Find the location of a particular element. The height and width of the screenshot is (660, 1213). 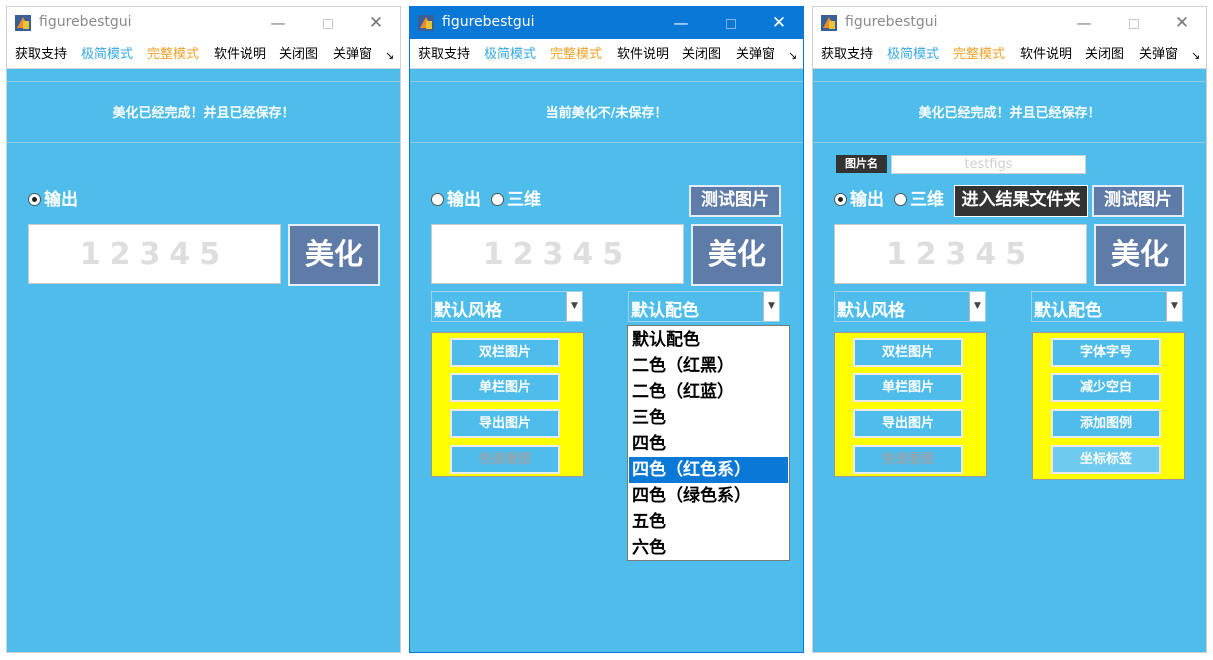

3d-radio-label: 三维 is located at coordinates (927, 200).